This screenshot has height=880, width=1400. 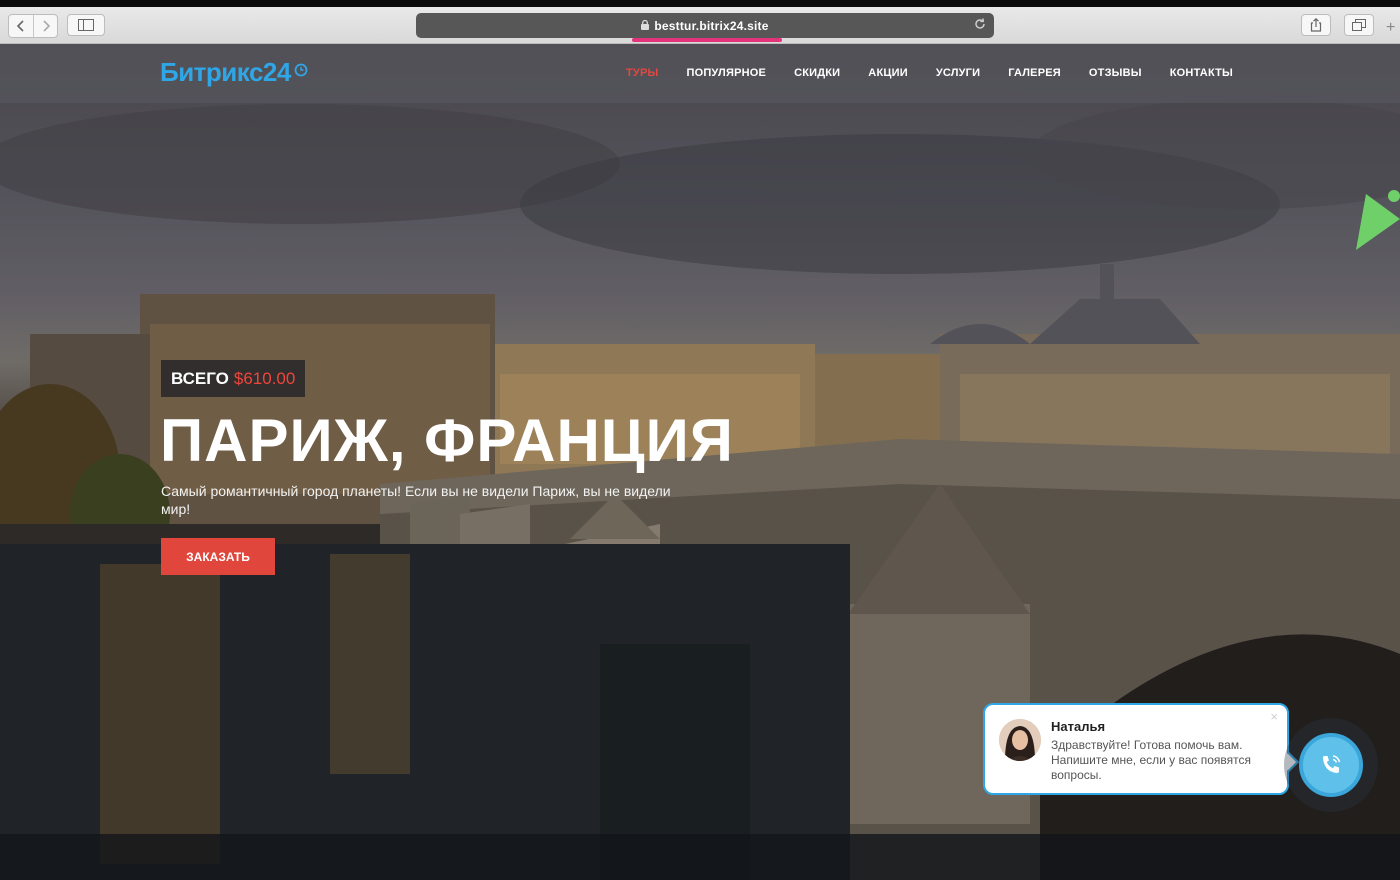 I want to click on reload-icon, so click(x=980, y=23).